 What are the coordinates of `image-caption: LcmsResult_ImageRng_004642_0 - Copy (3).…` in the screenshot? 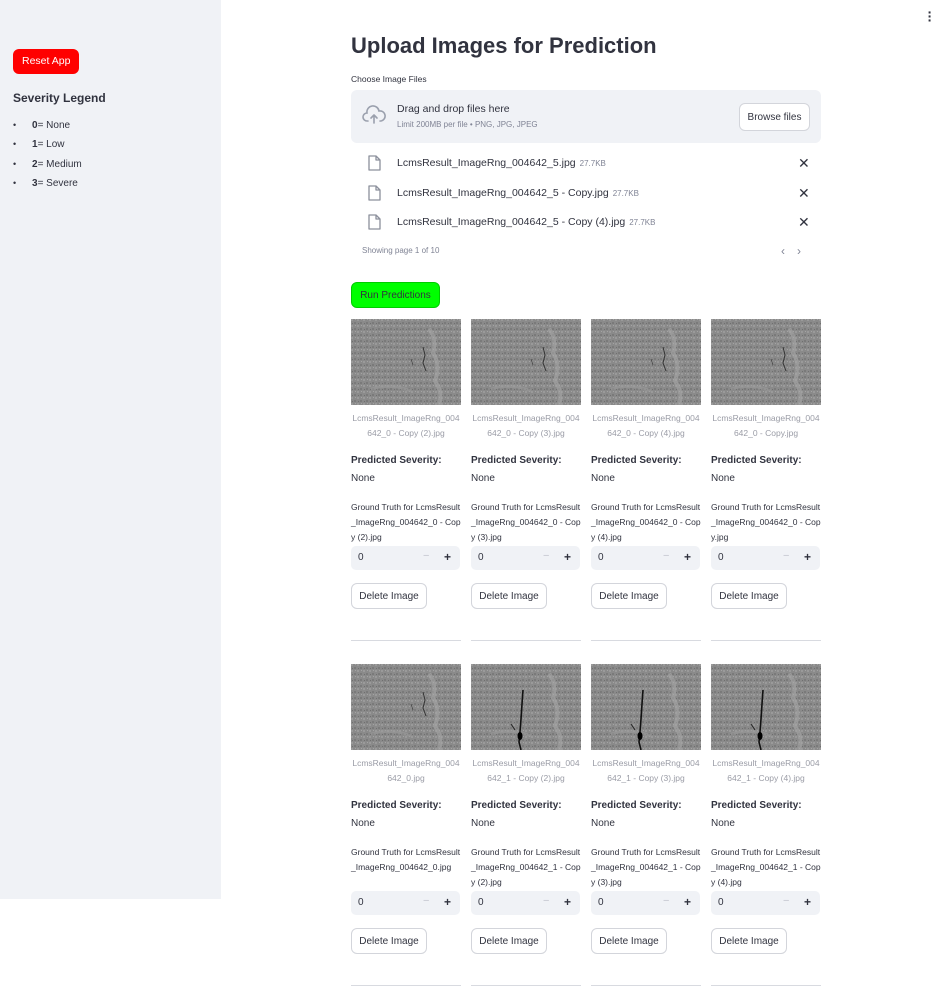 It's located at (526, 425).